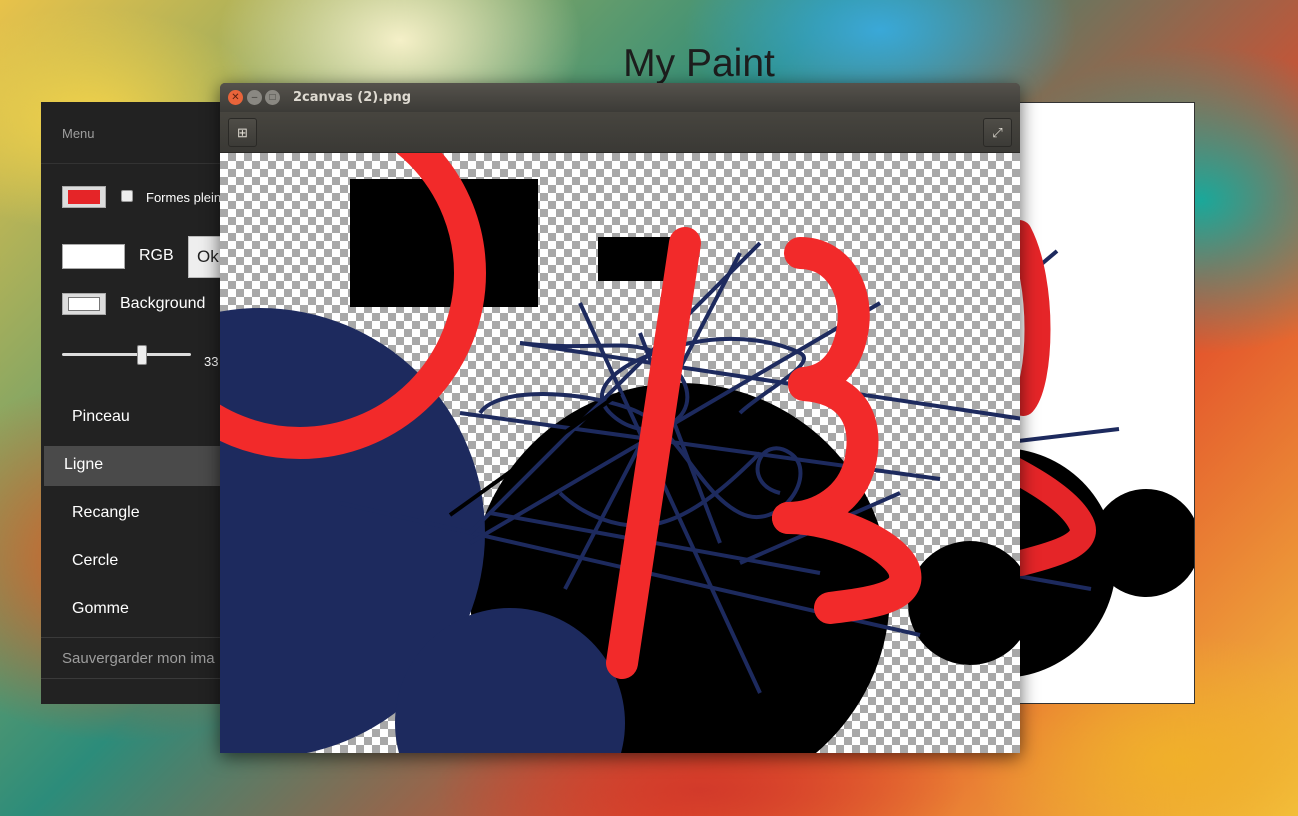 The height and width of the screenshot is (816, 1298). Describe the element at coordinates (254, 97) in the screenshot. I see `minimize-icon: –` at that location.